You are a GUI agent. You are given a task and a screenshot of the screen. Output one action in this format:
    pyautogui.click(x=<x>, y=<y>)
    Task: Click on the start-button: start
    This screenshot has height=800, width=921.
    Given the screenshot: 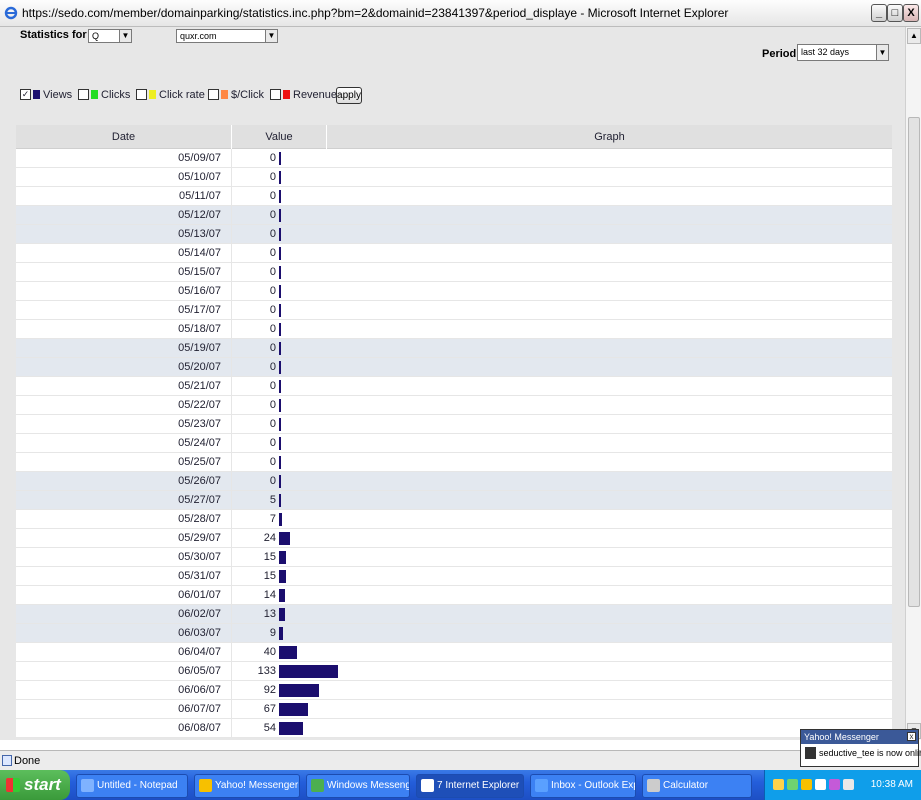 What is the action you would take?
    pyautogui.click(x=35, y=785)
    